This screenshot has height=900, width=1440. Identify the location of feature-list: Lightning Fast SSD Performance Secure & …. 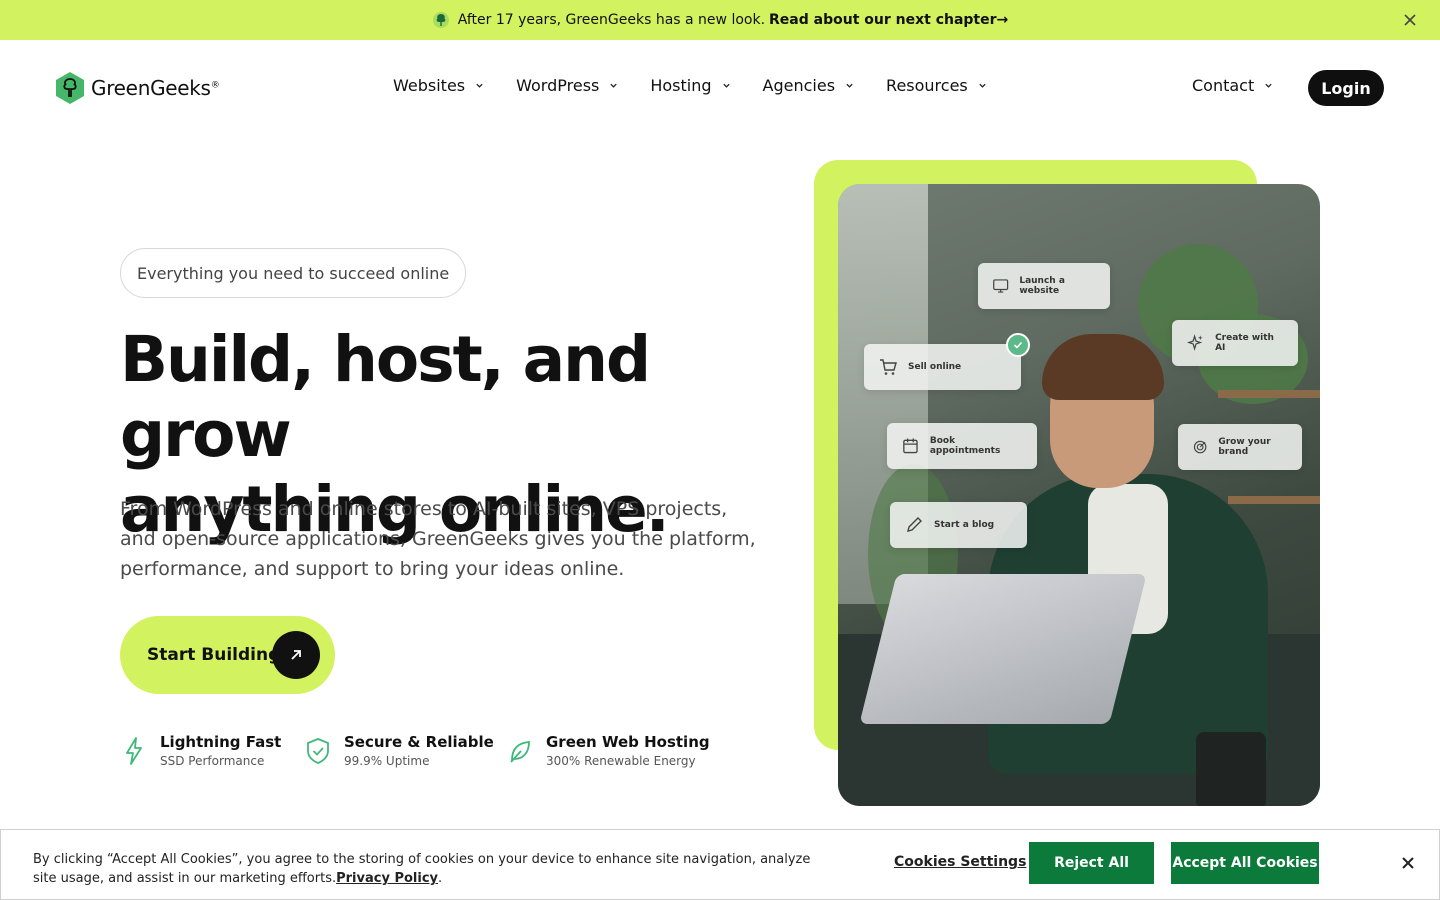
(423, 751).